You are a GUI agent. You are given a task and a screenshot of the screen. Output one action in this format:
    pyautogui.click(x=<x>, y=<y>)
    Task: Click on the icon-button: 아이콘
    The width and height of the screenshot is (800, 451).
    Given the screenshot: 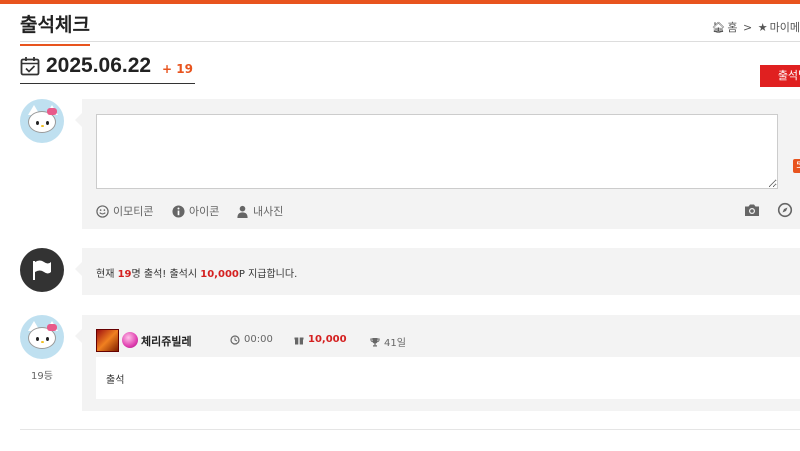 What is the action you would take?
    pyautogui.click(x=195, y=211)
    